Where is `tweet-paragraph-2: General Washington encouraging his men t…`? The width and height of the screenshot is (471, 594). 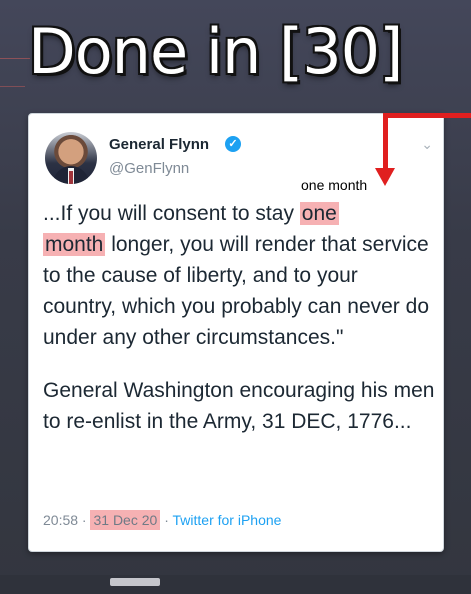 tweet-paragraph-2: General Washington encouraging his men t… is located at coordinates (239, 406).